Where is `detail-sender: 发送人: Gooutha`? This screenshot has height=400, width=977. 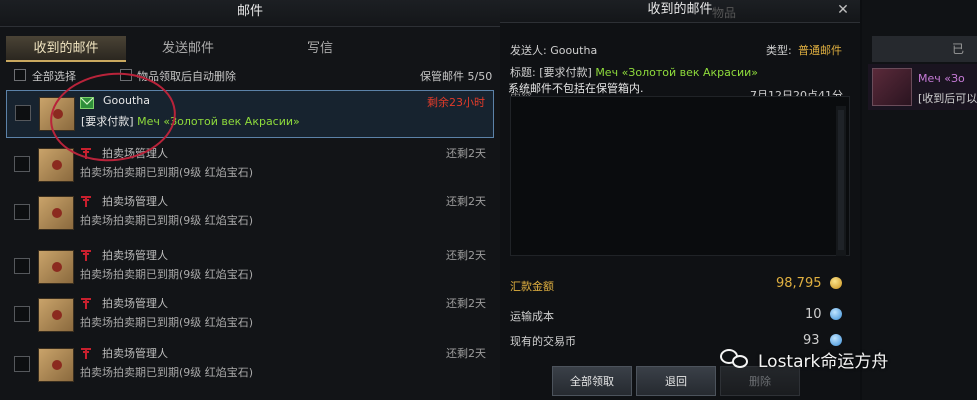
detail-sender: 发送人: Gooutha is located at coordinates (554, 50).